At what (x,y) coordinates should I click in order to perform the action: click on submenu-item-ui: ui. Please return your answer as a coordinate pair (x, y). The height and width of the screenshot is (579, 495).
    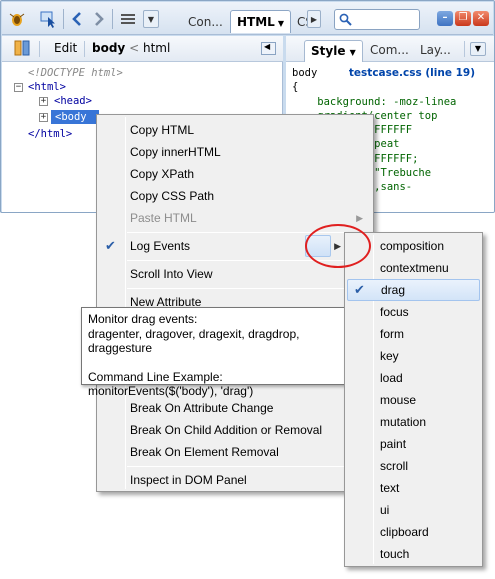
    Looking at the image, I should click on (413, 510).